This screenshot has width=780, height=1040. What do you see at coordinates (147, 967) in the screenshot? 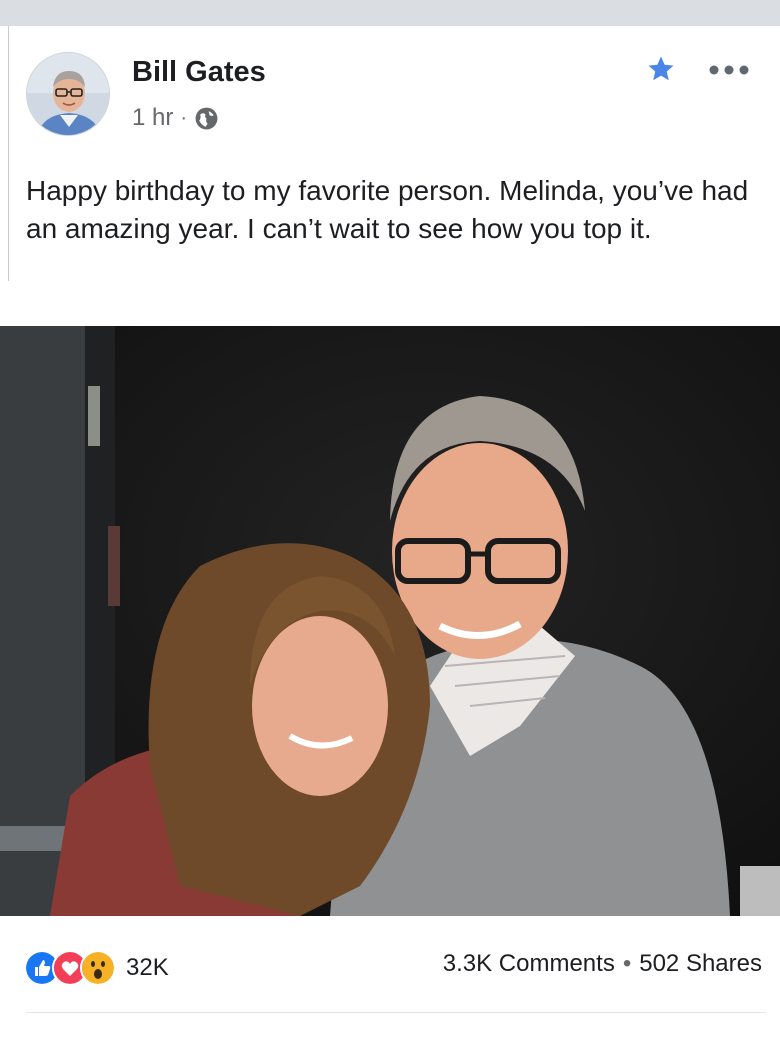
I see `reaction-count: 32K` at bounding box center [147, 967].